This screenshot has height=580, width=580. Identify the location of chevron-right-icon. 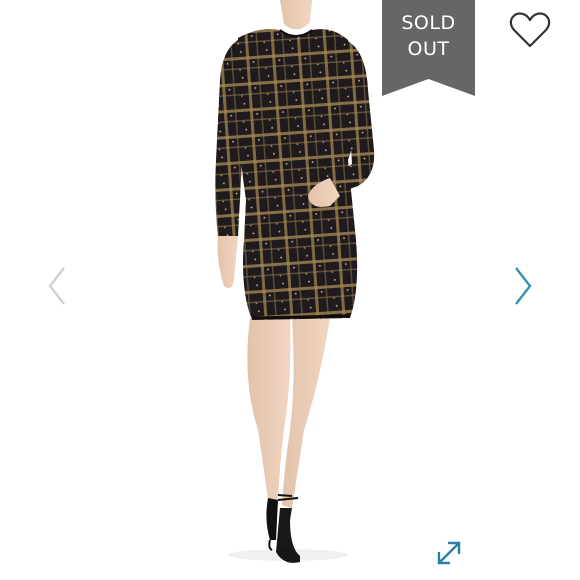
(523, 286).